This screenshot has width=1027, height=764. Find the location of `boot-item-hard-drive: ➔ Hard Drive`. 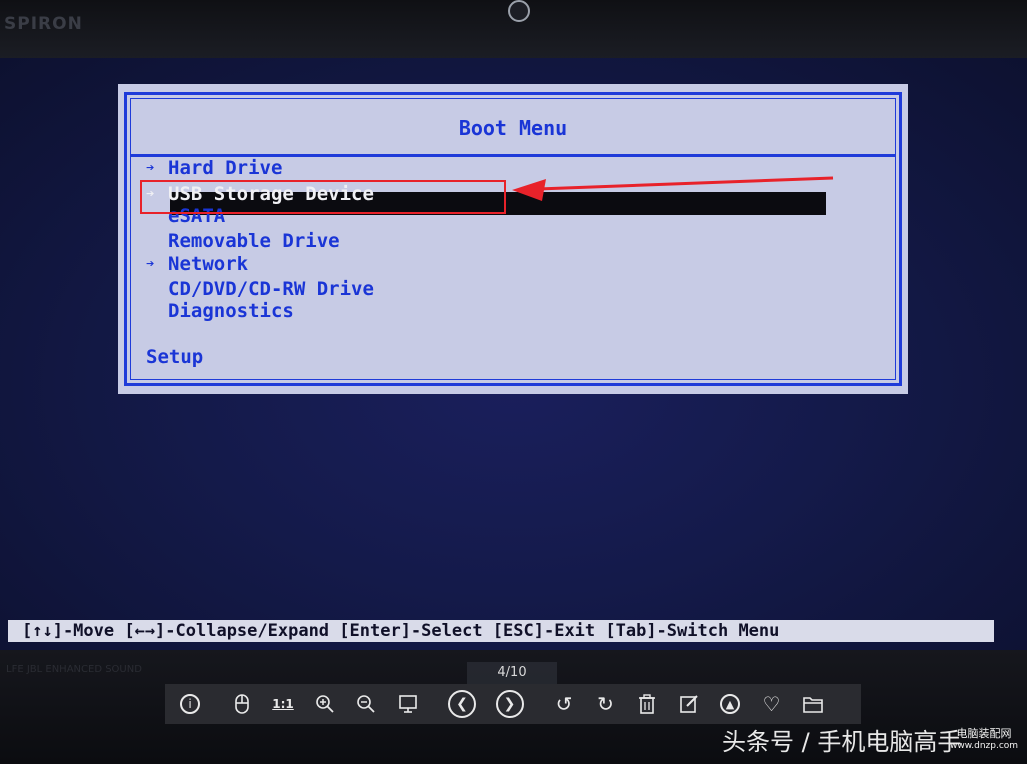

boot-item-hard-drive: ➔ Hard Drive is located at coordinates (214, 168).